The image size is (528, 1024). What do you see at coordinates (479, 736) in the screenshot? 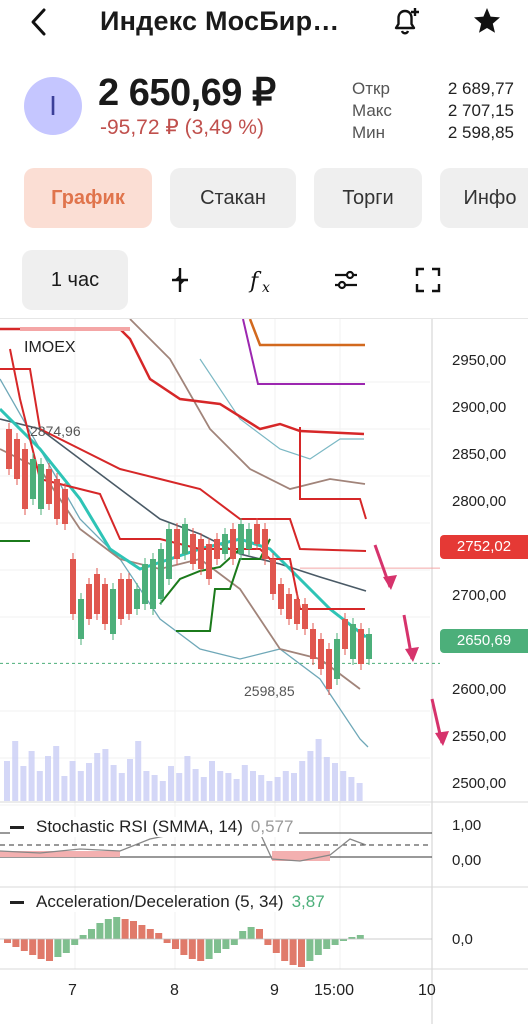
I see `y-axis-label: 2550,00` at bounding box center [479, 736].